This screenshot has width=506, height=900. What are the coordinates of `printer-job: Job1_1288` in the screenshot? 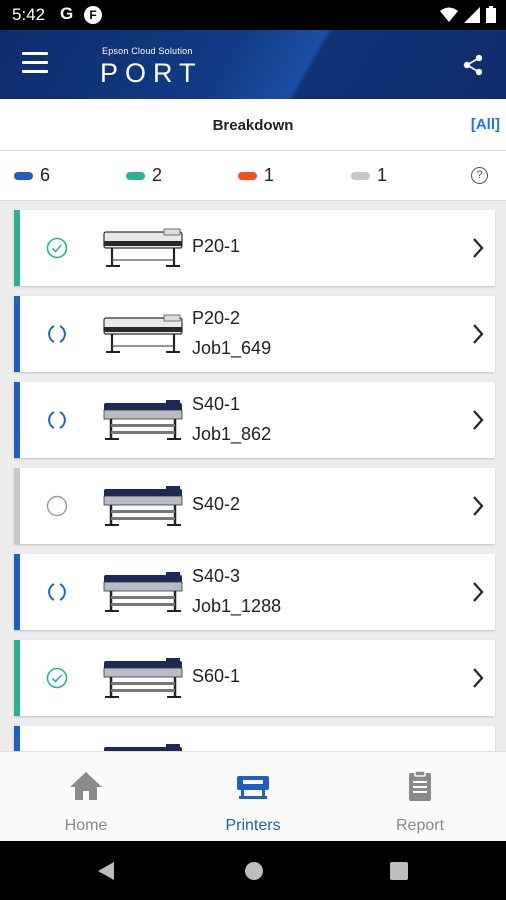 It's located at (237, 606).